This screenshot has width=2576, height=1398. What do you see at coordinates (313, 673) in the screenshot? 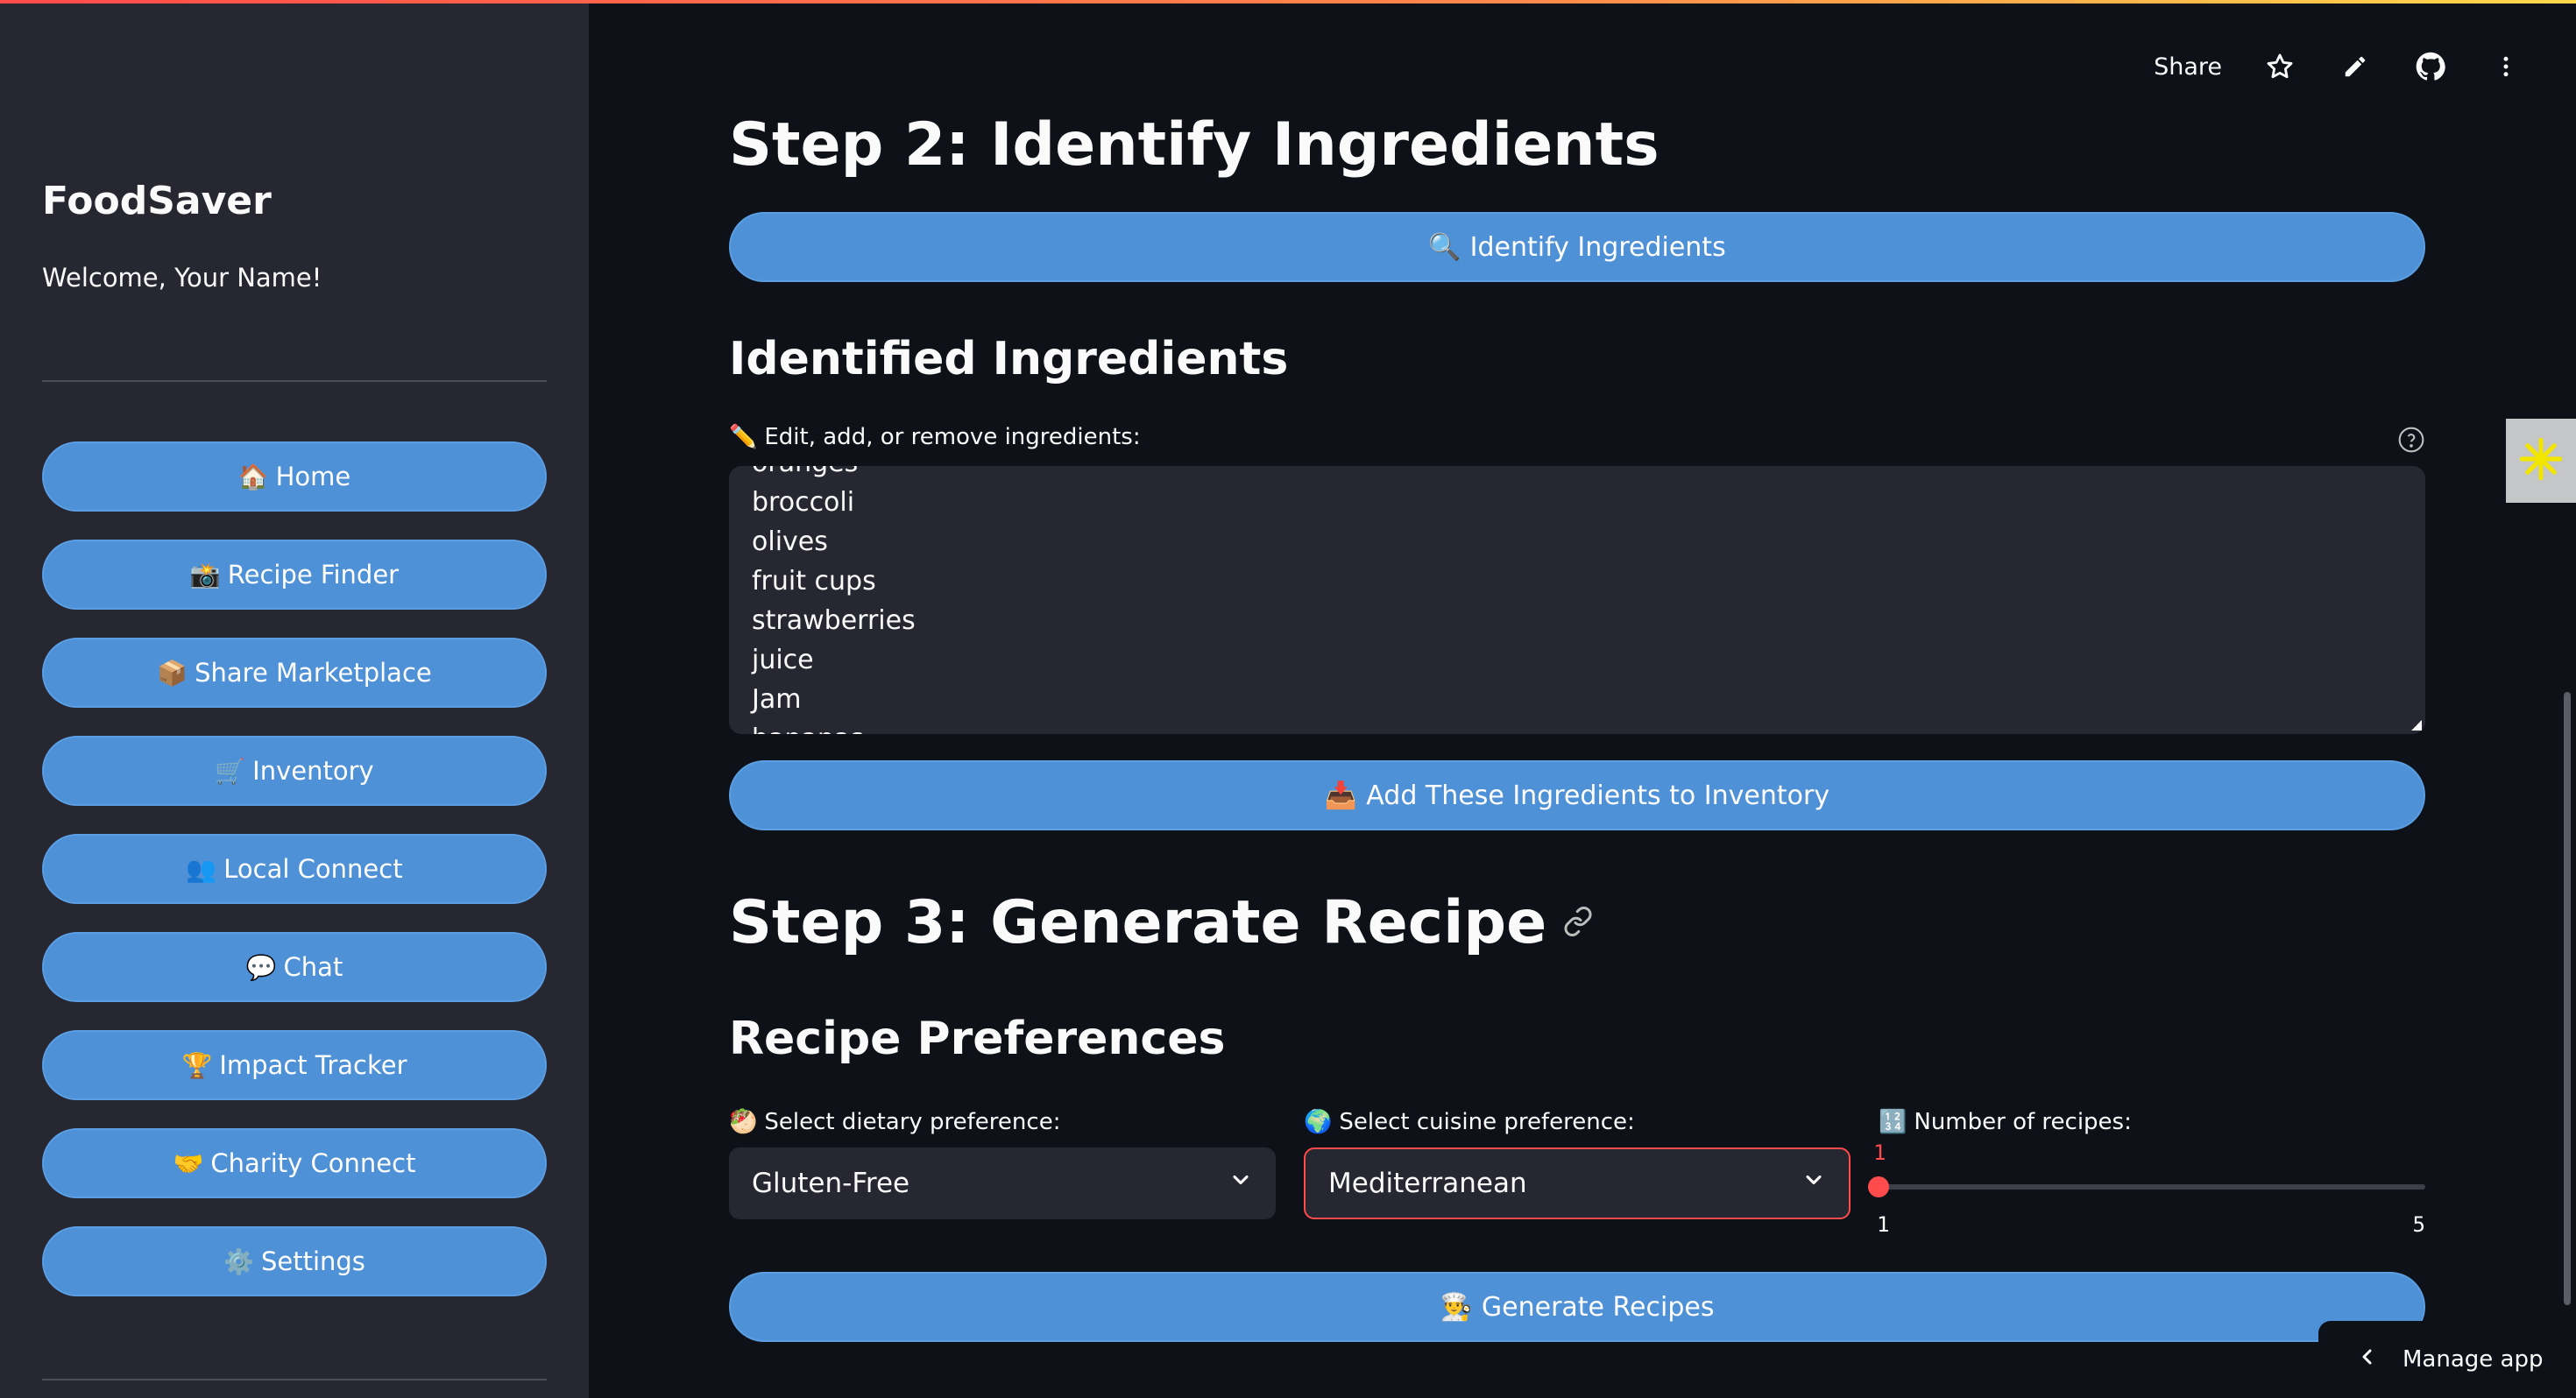
I see `sidebar-item-label: Share Marketplace` at bounding box center [313, 673].